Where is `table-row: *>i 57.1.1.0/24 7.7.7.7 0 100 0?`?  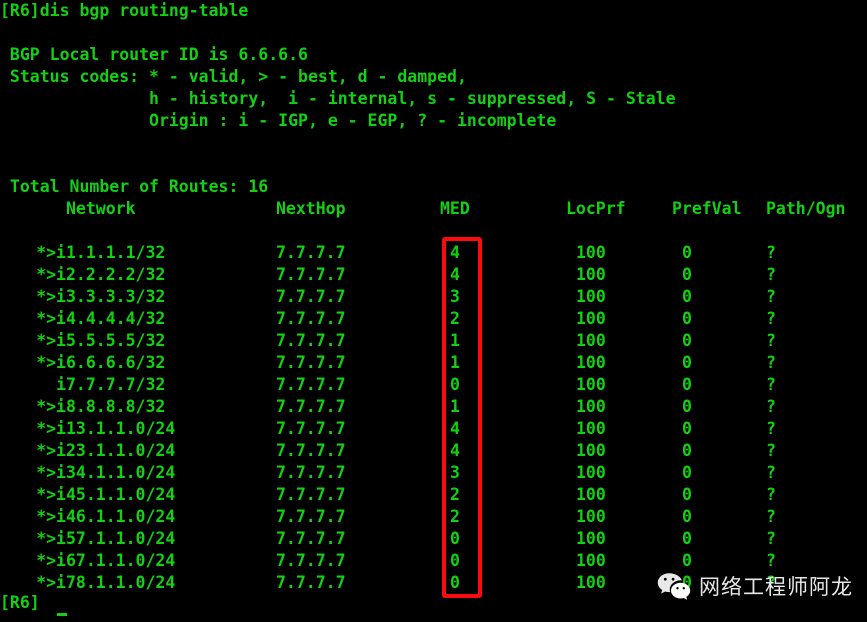
table-row: *>i 57.1.1.0/24 7.7.7.7 0 100 0? is located at coordinates (433, 539).